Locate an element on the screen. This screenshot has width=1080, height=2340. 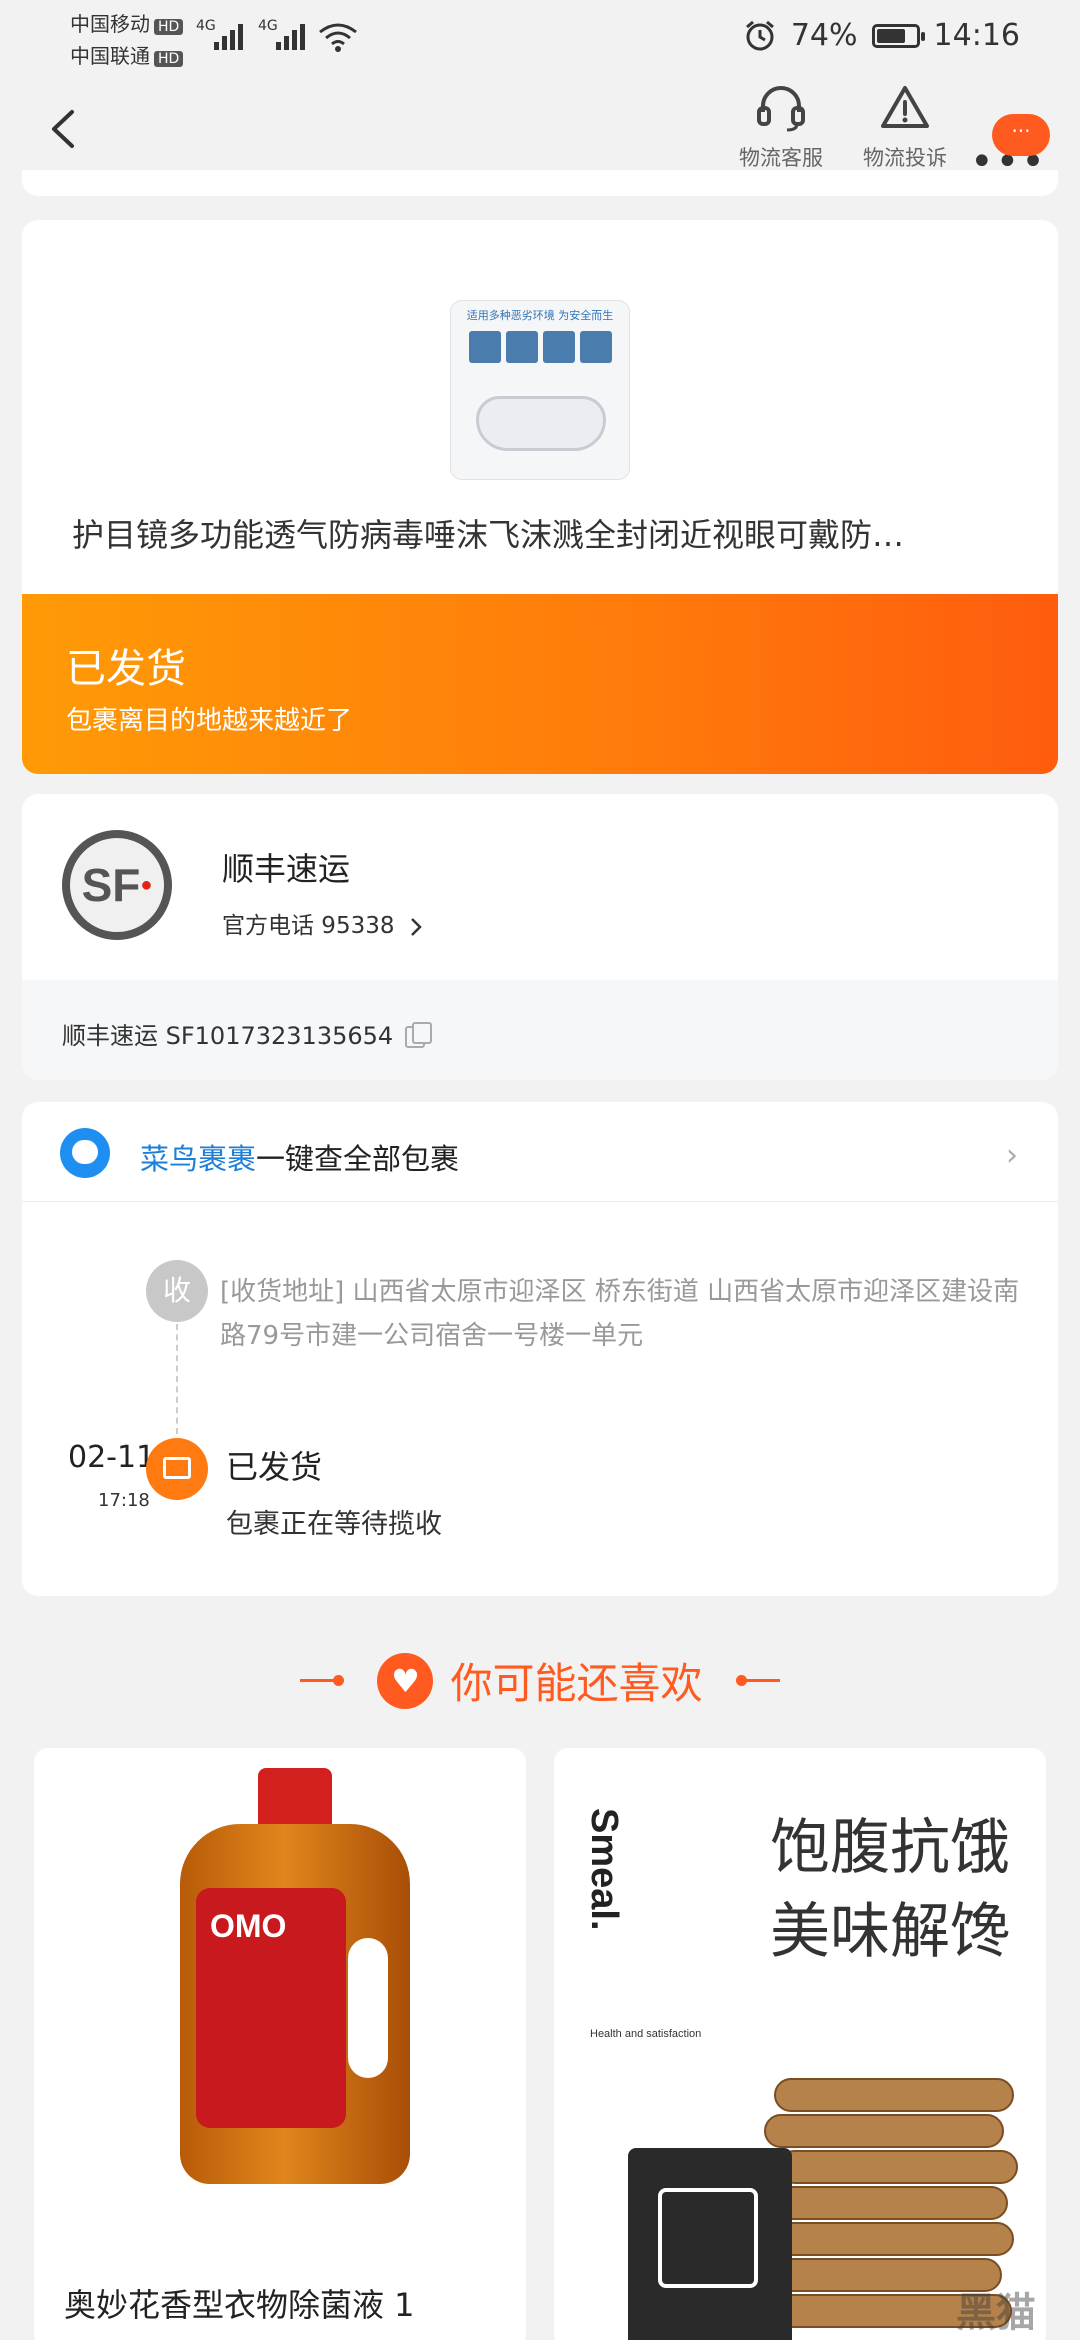
cainiao-text: 菜鸟裹裹一键查全部包裹 is located at coordinates (299, 1157).